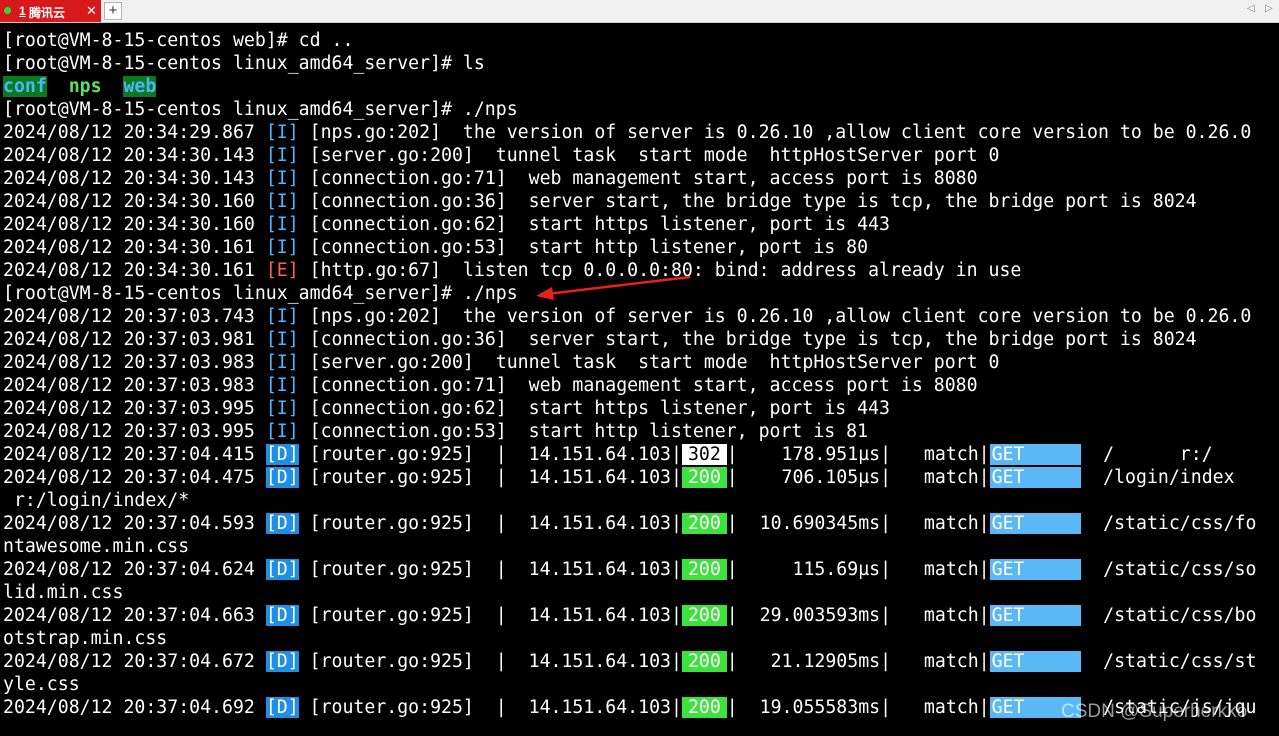 The width and height of the screenshot is (1279, 736). I want to click on scroll-right-icon: ▷, so click(1269, 8).